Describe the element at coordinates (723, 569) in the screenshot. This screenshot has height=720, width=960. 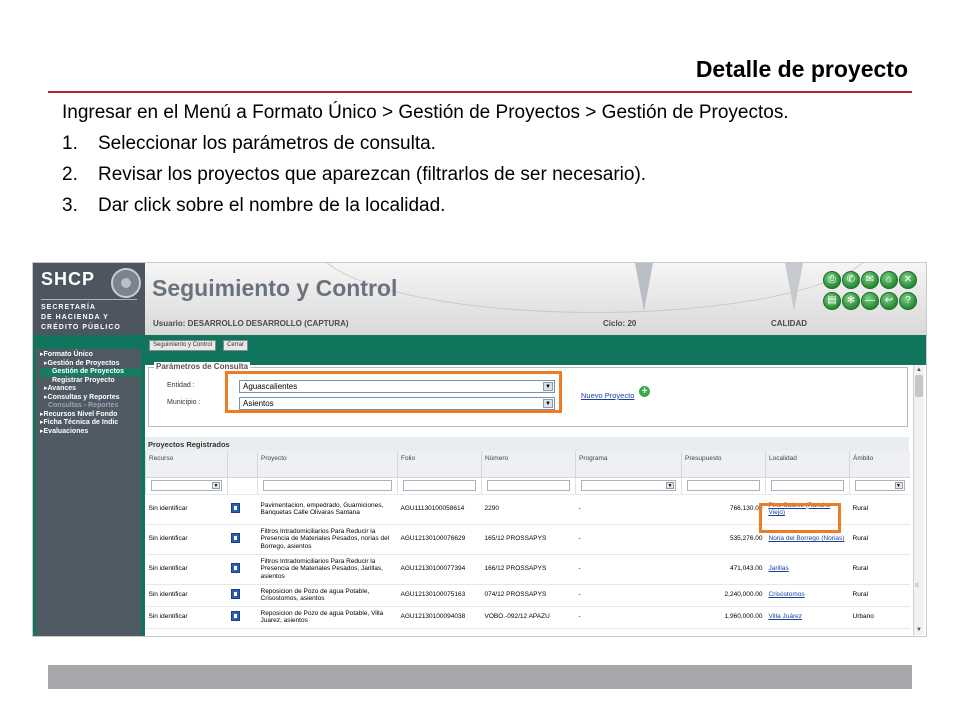
I see `presupuesto-cell: 471,043.00` at that location.